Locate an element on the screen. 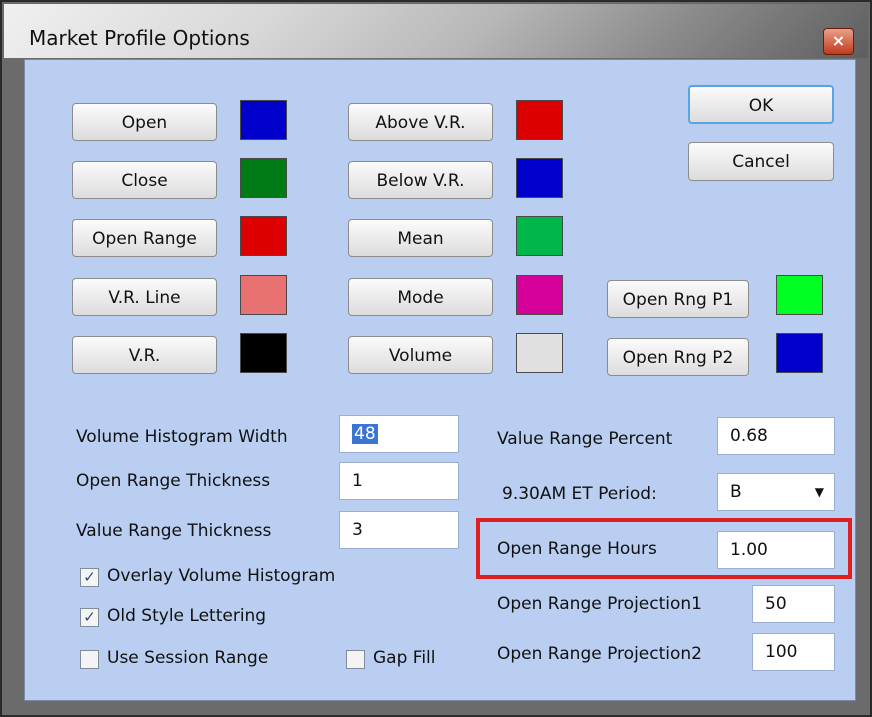 This screenshot has height=717, width=872. open-range-projection2-input: 100 is located at coordinates (793, 652).